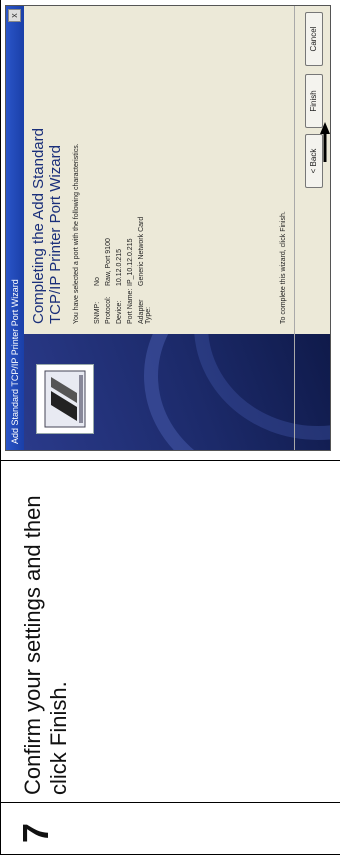  Describe the element at coordinates (170, 802) in the screenshot. I see `step-column-divider` at that location.